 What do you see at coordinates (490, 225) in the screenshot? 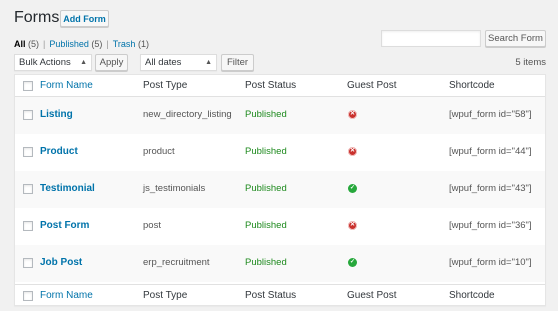
I see `shortcode-cell: [wpuf_form id="36"]` at bounding box center [490, 225].